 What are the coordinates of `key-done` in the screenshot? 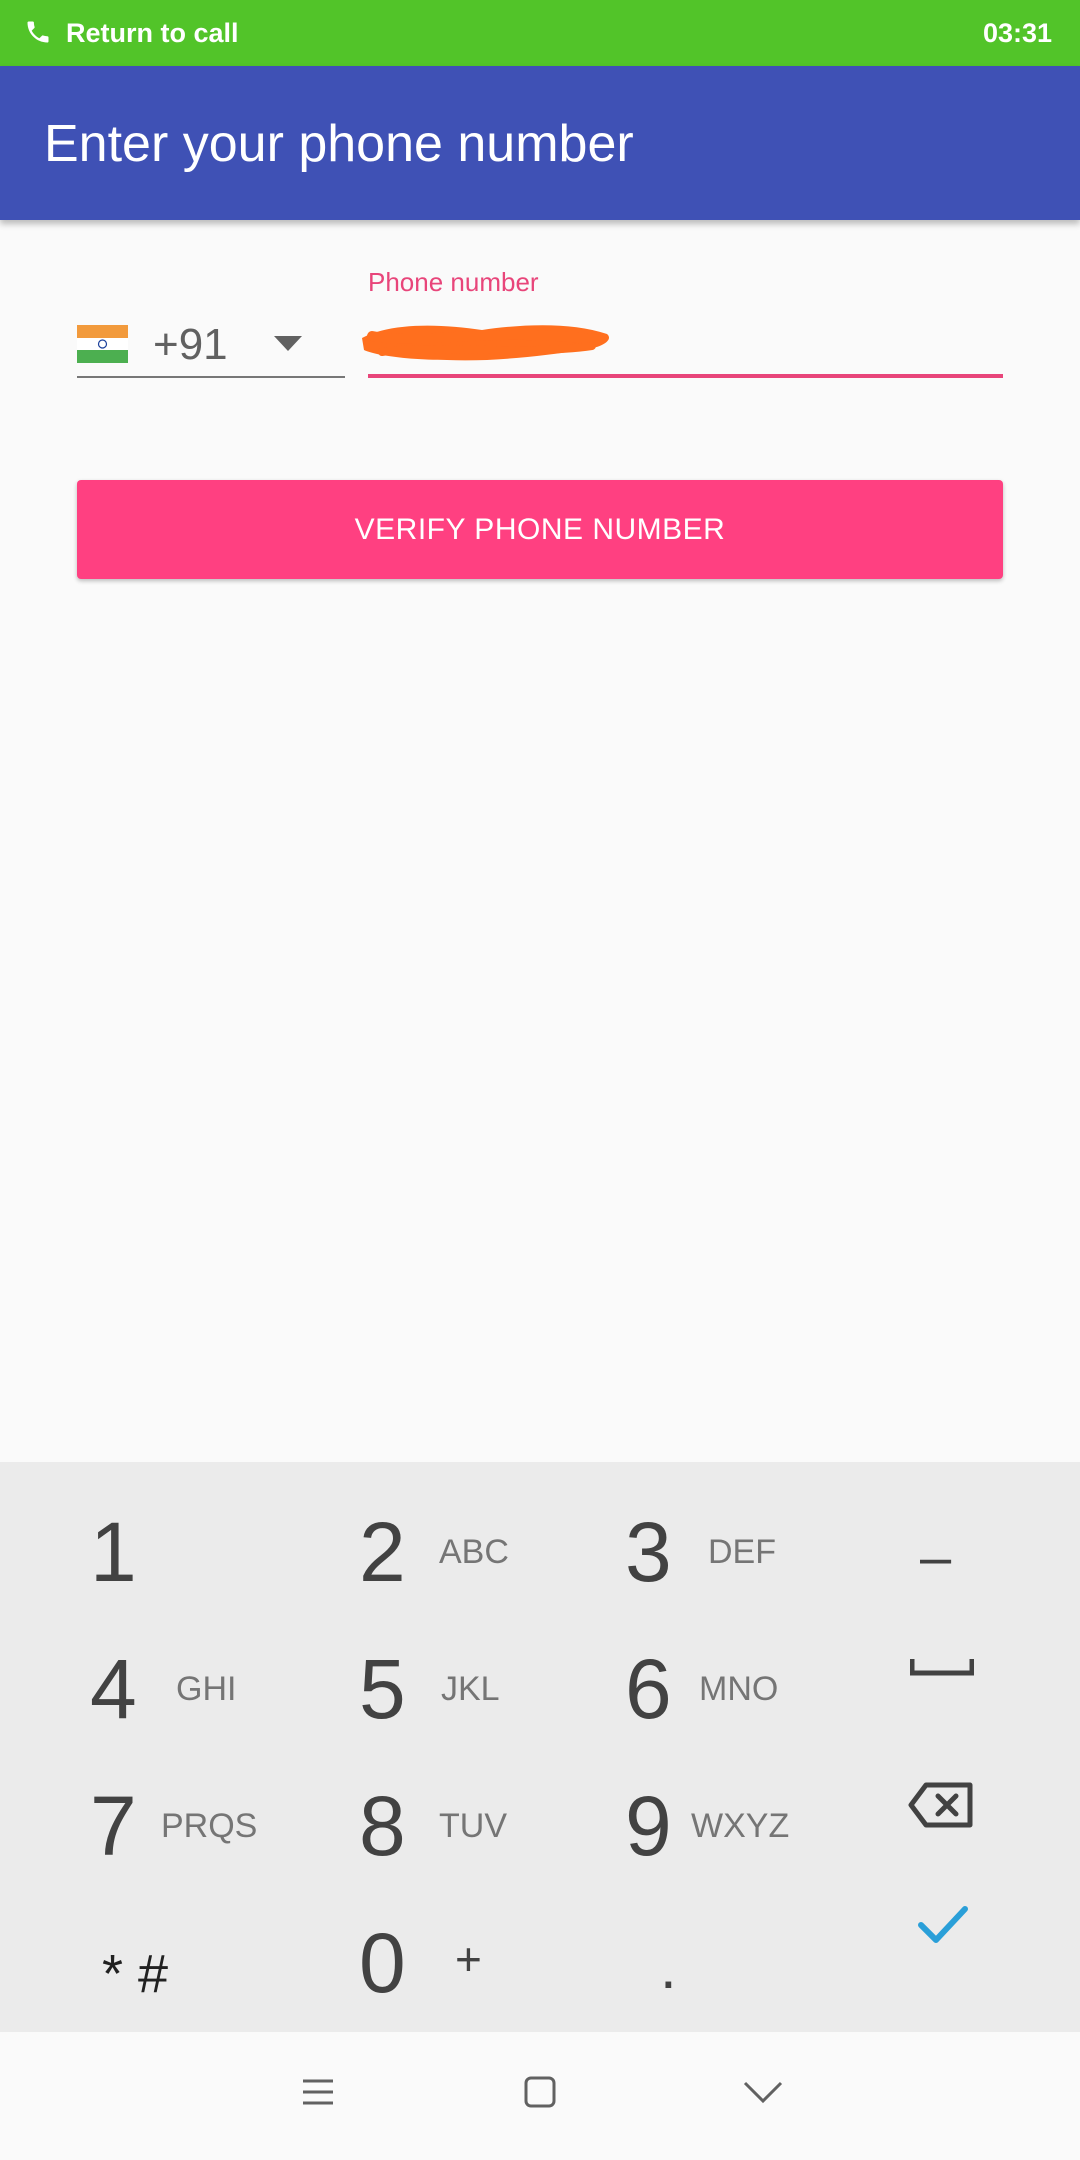 It's located at (960, 1941).